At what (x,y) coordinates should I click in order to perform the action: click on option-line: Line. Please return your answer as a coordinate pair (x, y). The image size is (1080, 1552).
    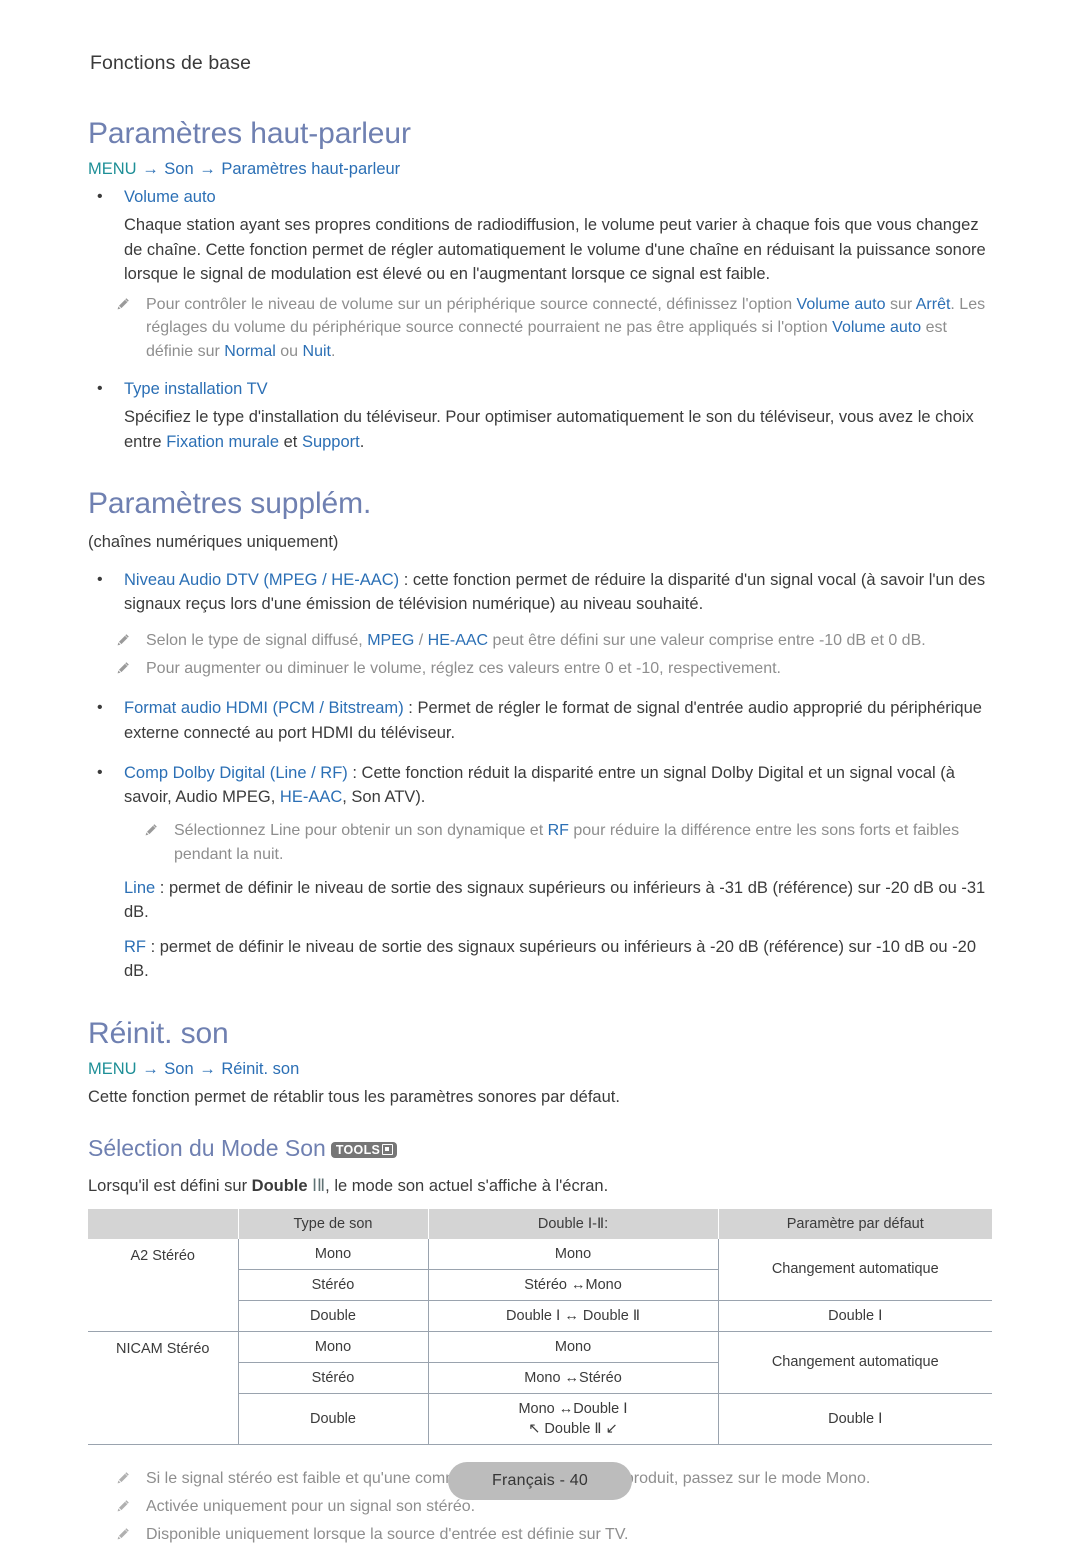
    Looking at the image, I should click on (291, 772).